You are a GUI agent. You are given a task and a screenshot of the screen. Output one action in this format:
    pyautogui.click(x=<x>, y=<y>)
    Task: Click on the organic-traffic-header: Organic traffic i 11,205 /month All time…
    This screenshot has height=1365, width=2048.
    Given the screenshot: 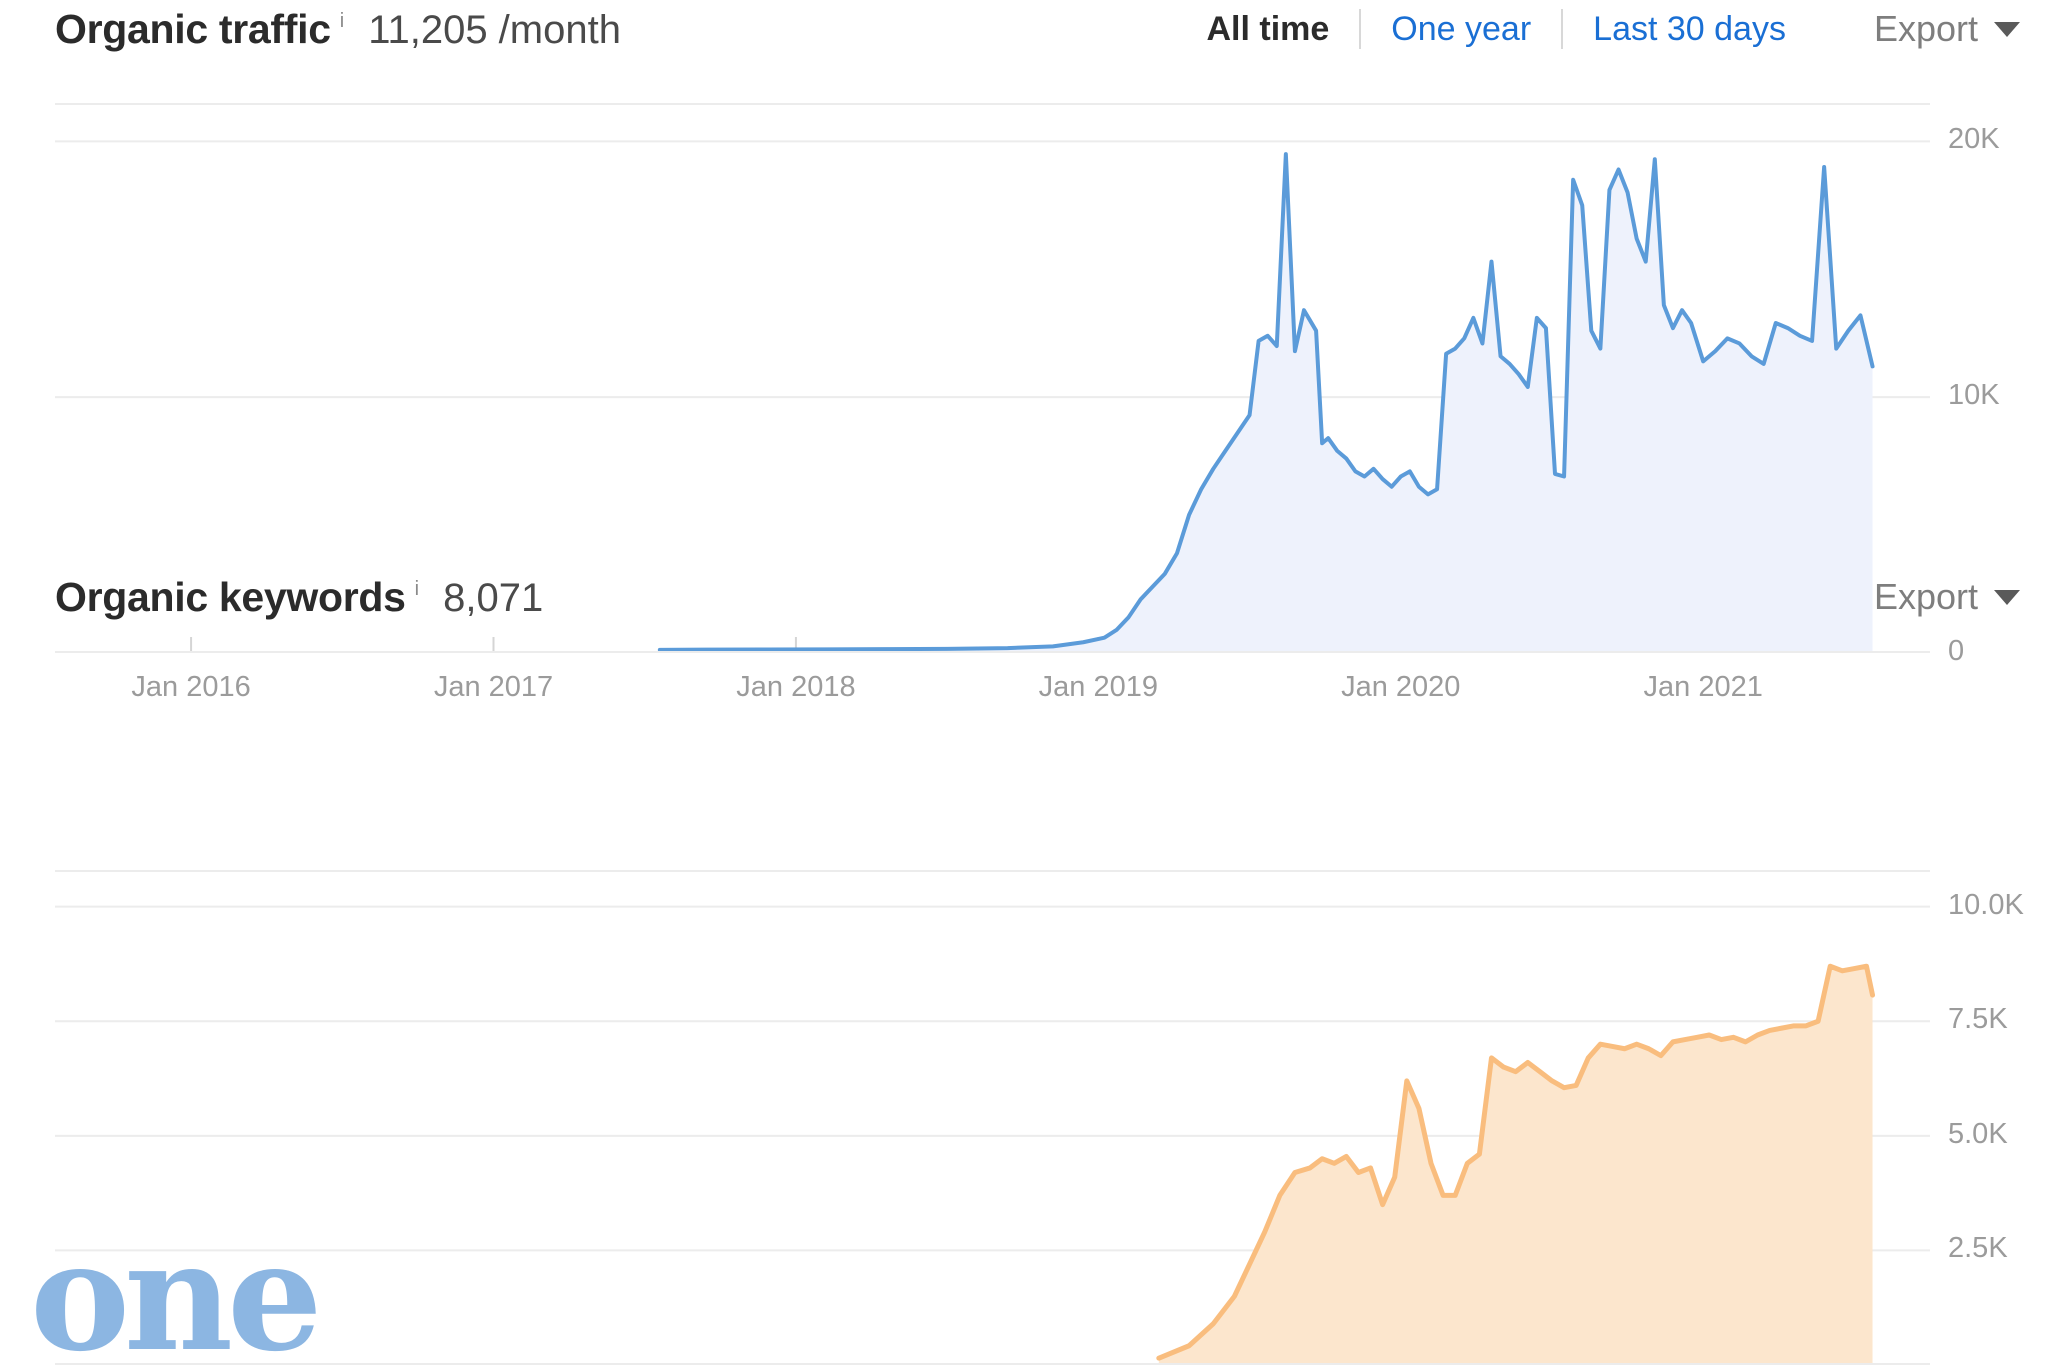 What is the action you would take?
    pyautogui.click(x=1024, y=29)
    